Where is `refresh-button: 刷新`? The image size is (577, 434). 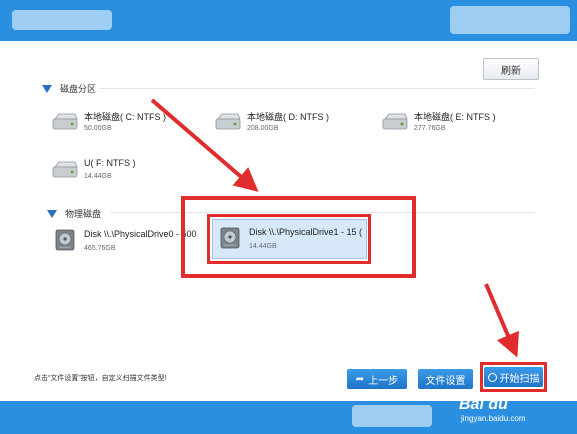
refresh-button: 刷新 is located at coordinates (511, 69).